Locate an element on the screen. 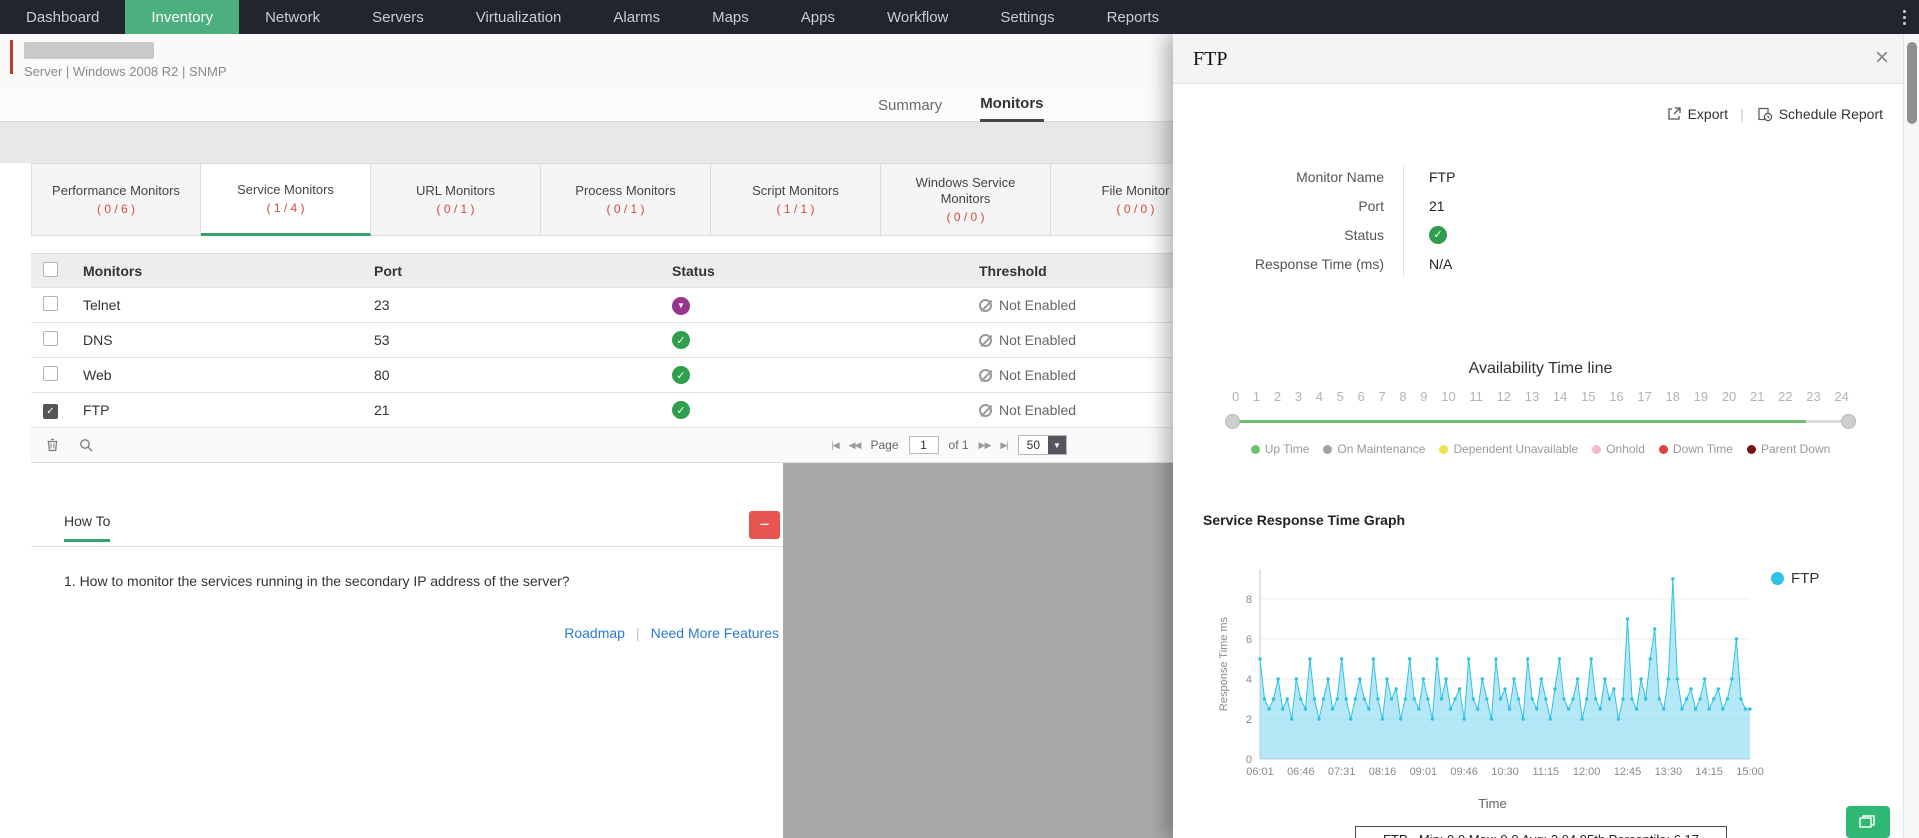 This screenshot has width=1919, height=838. select-all-checkbox is located at coordinates (50, 269).